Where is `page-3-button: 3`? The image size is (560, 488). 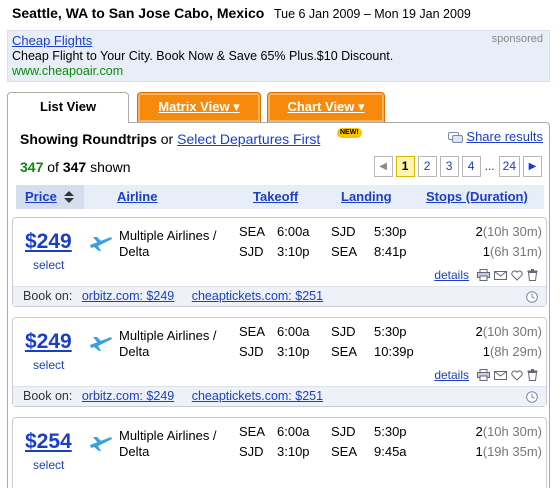 page-3-button: 3 is located at coordinates (449, 166).